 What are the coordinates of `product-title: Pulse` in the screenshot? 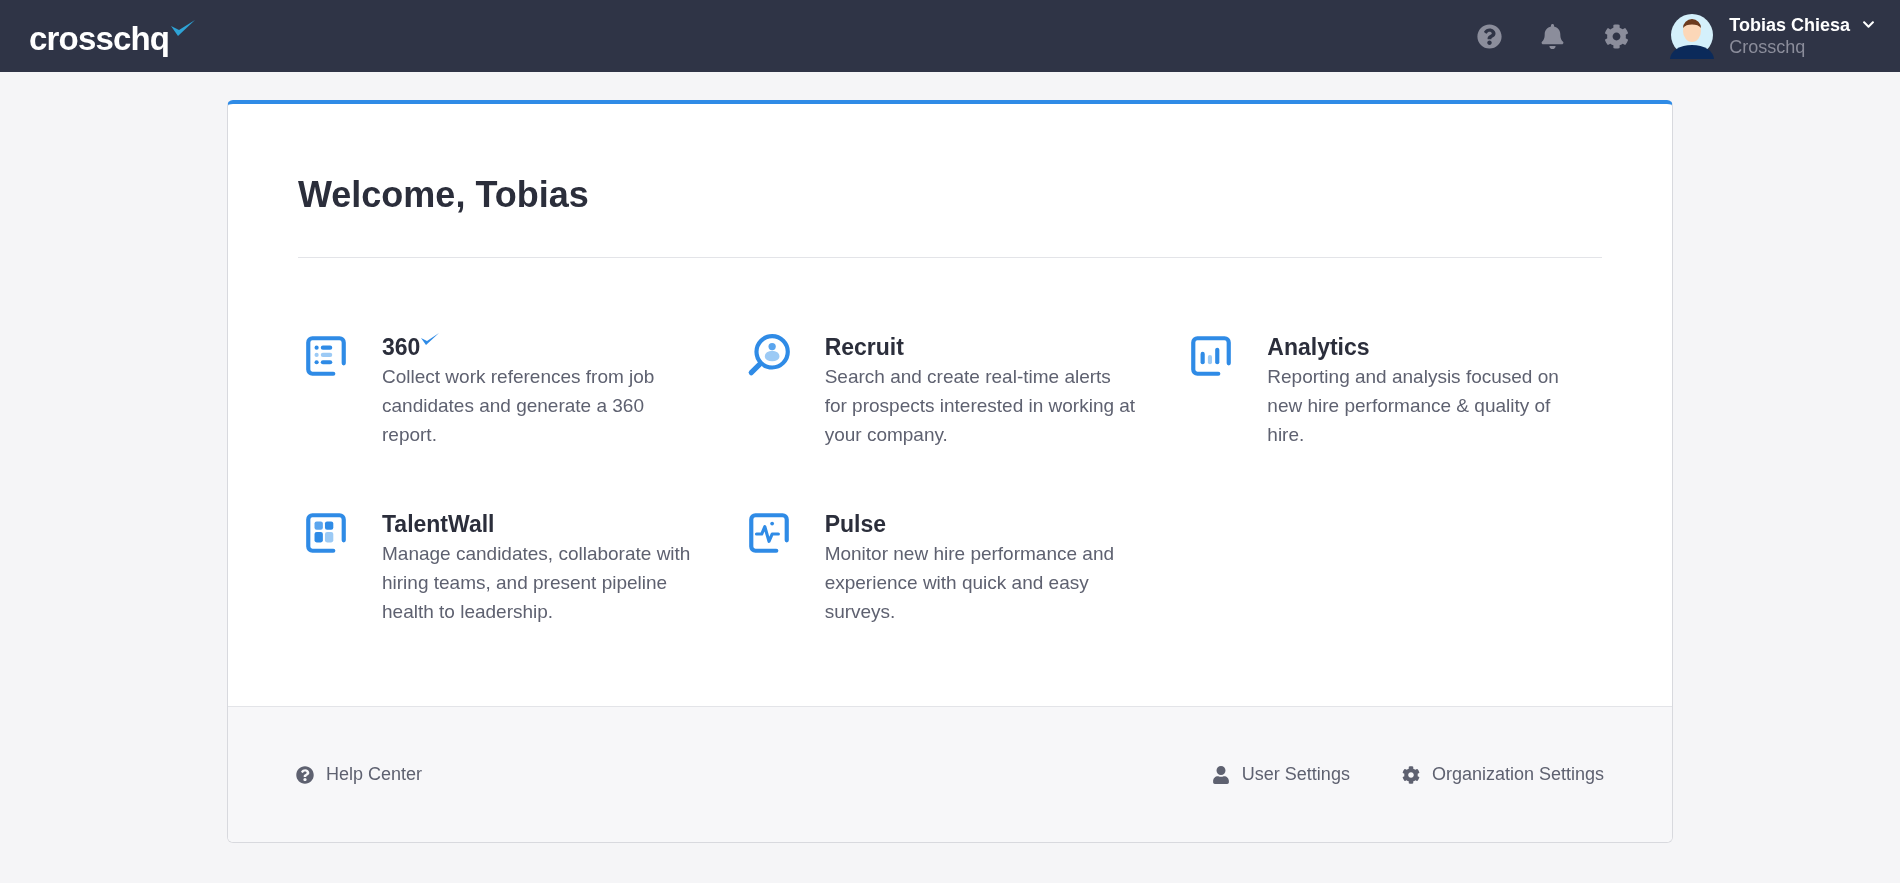 It's located at (855, 524).